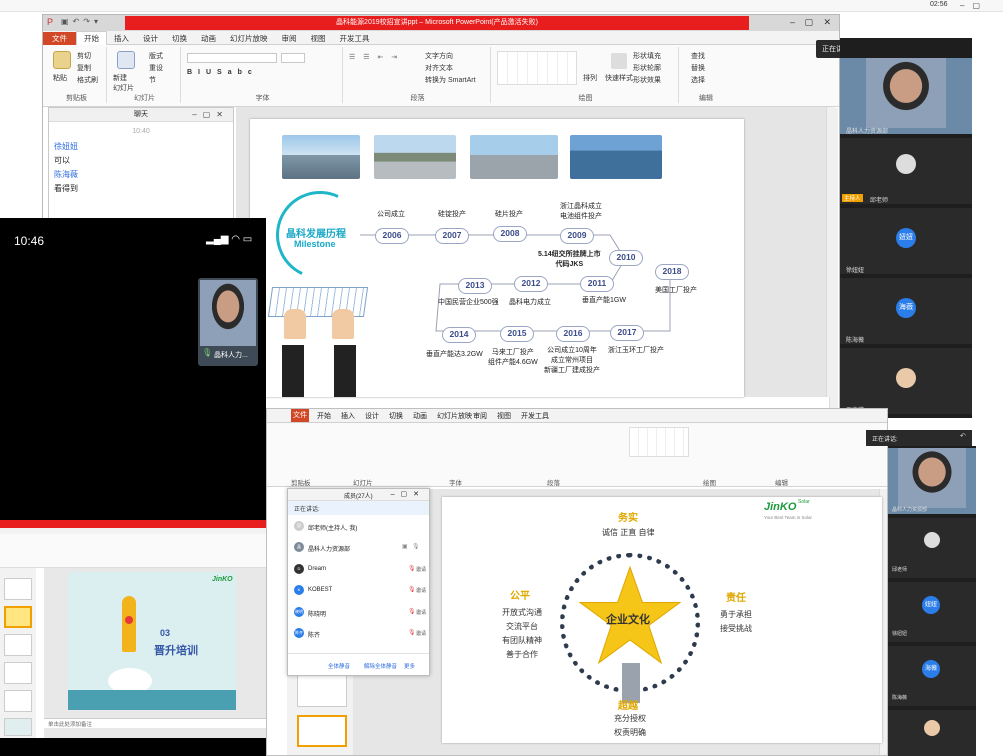  What do you see at coordinates (84, 68) in the screenshot?
I see `copy-button: 复制` at bounding box center [84, 68].